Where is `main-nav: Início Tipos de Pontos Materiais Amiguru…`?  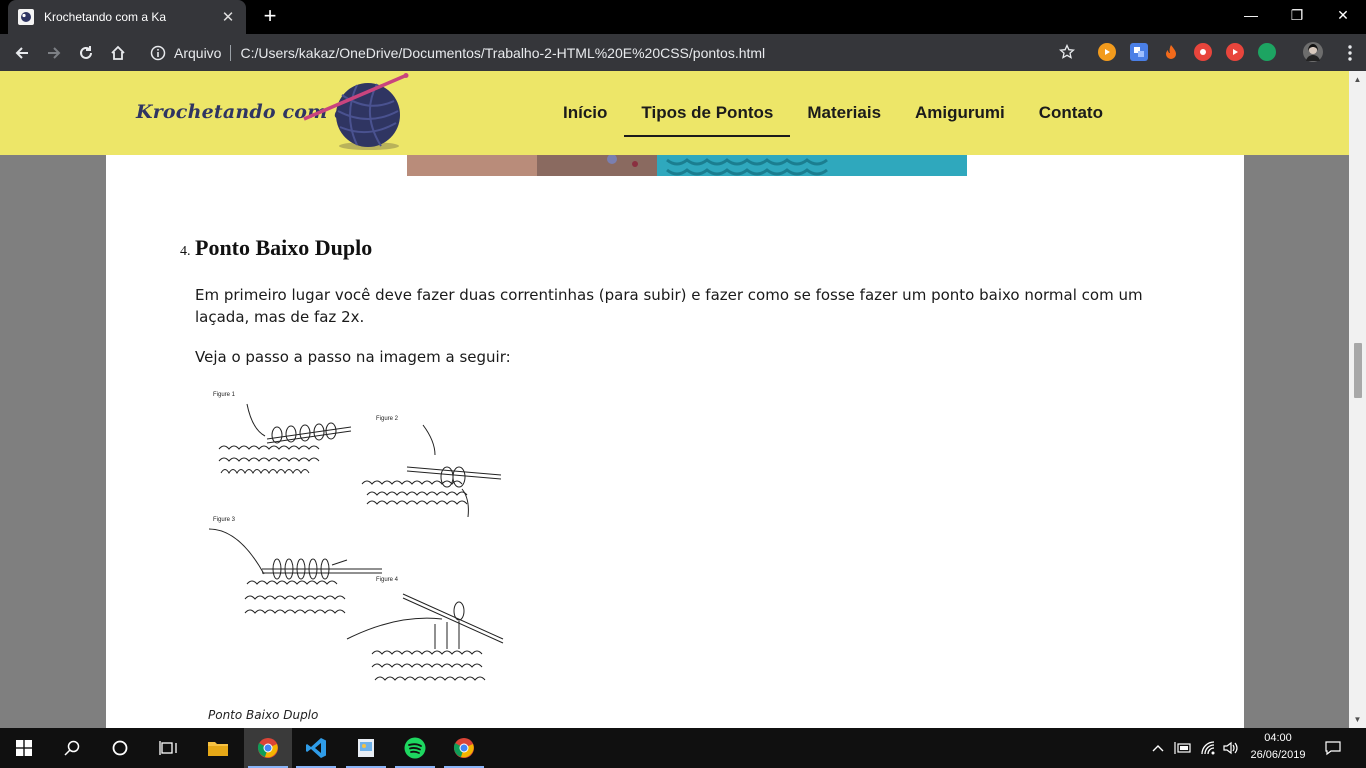 main-nav: Início Tipos de Pontos Materiais Amiguru… is located at coordinates (833, 113).